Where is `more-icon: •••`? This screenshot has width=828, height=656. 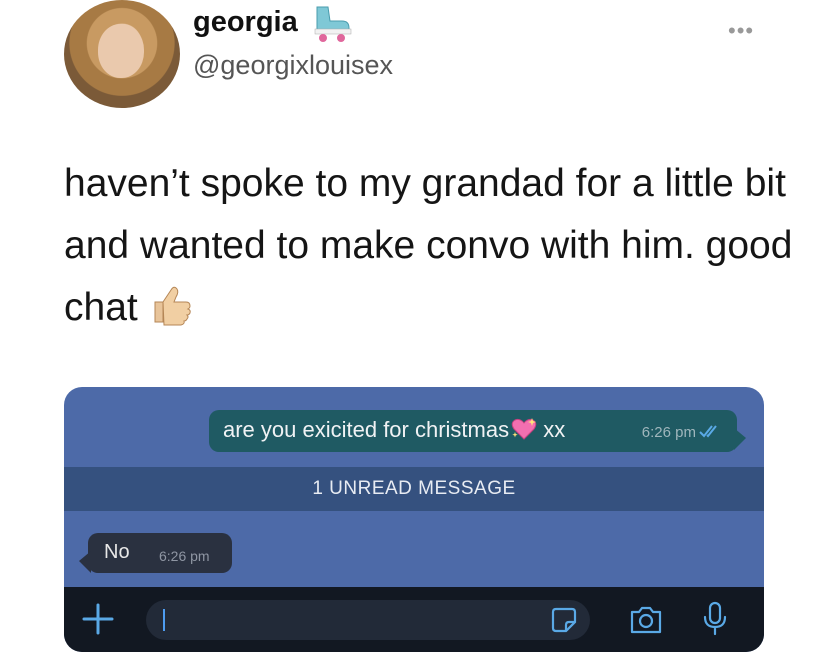 more-icon: ••• is located at coordinates (741, 31).